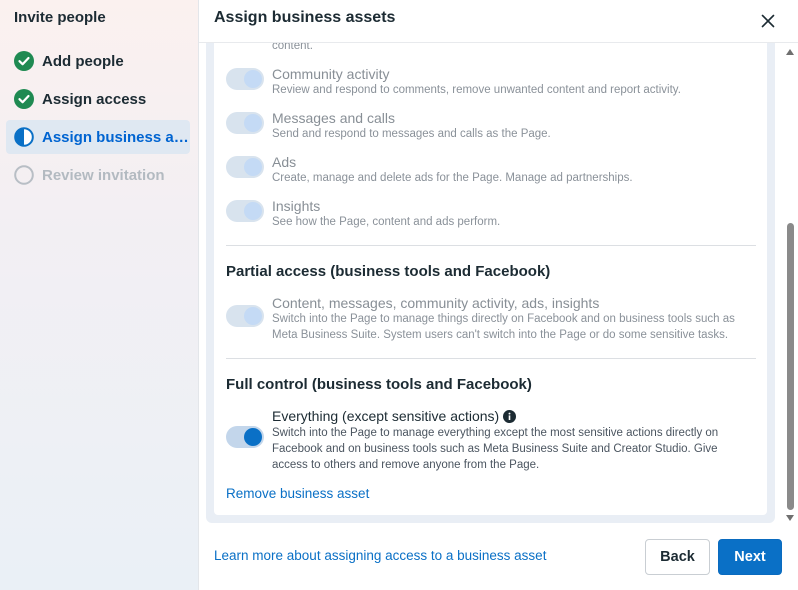 Image resolution: width=798 pixels, height=590 pixels. What do you see at coordinates (305, 17) in the screenshot?
I see `dialog-title: Assign business assets` at bounding box center [305, 17].